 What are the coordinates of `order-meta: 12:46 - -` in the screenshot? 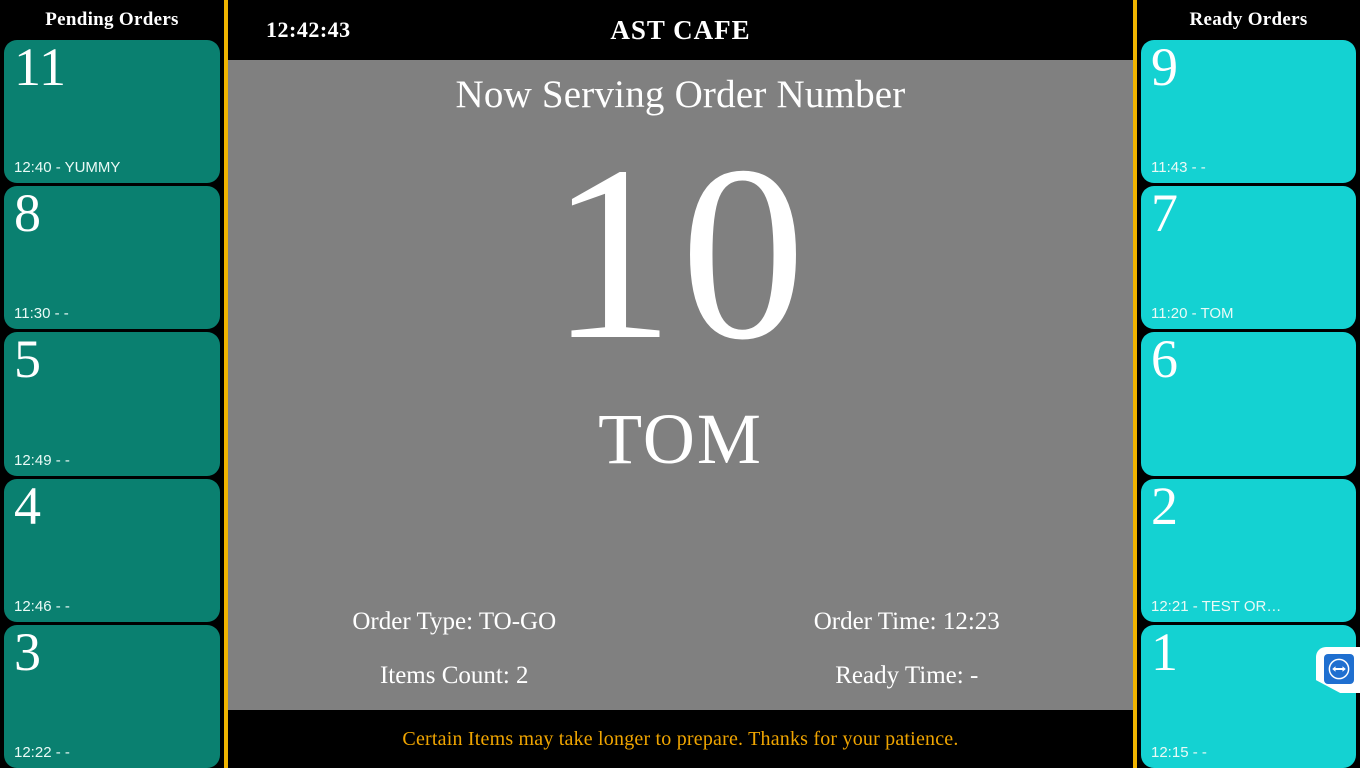 It's located at (42, 606).